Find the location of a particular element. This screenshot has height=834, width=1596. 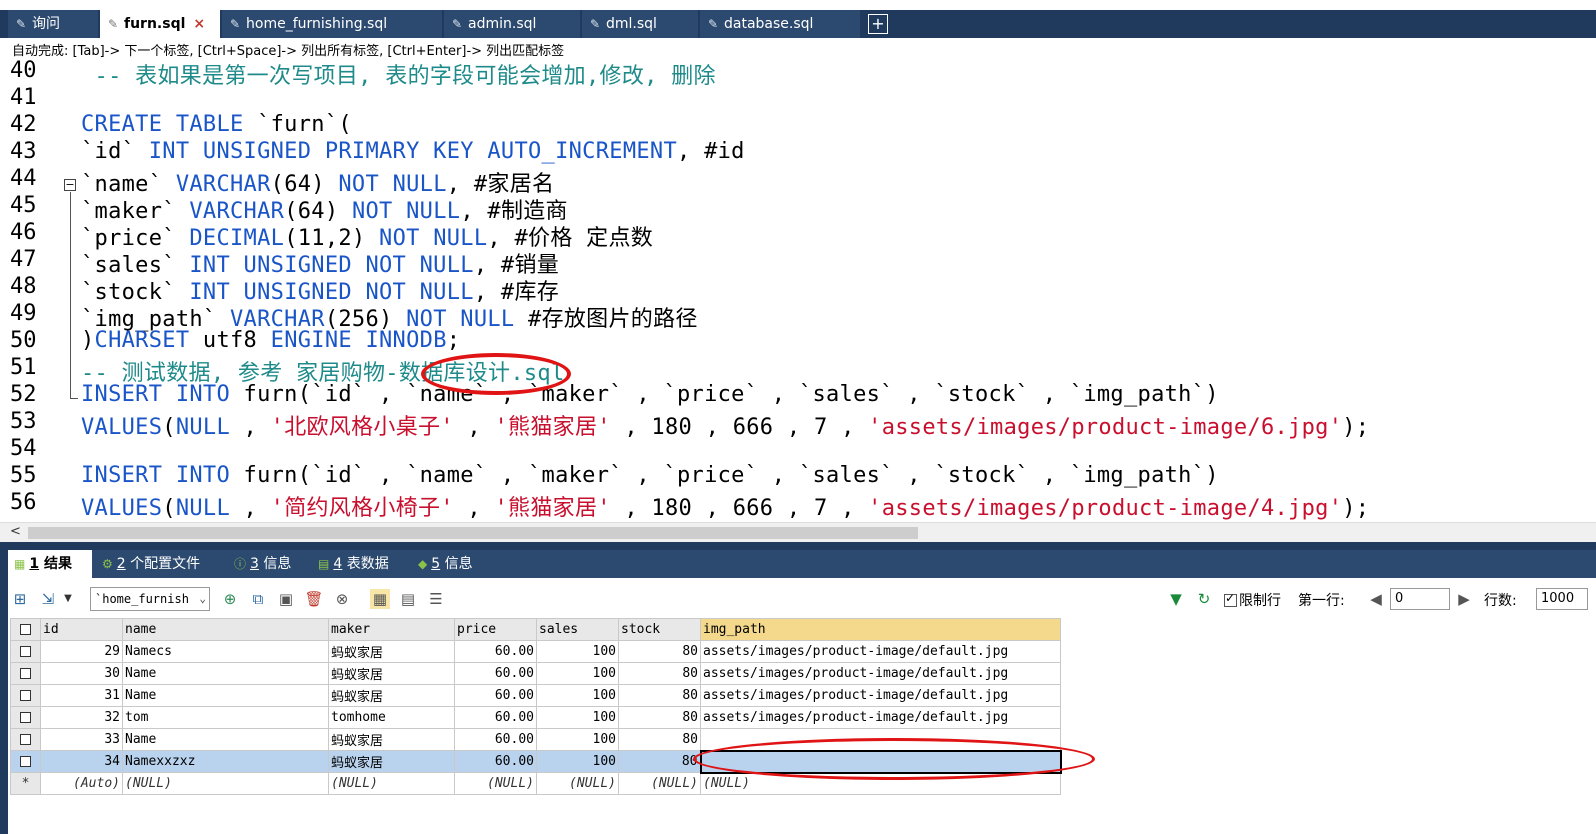

tab-admin-sql: ✎ admin.sql is located at coordinates (512, 24).